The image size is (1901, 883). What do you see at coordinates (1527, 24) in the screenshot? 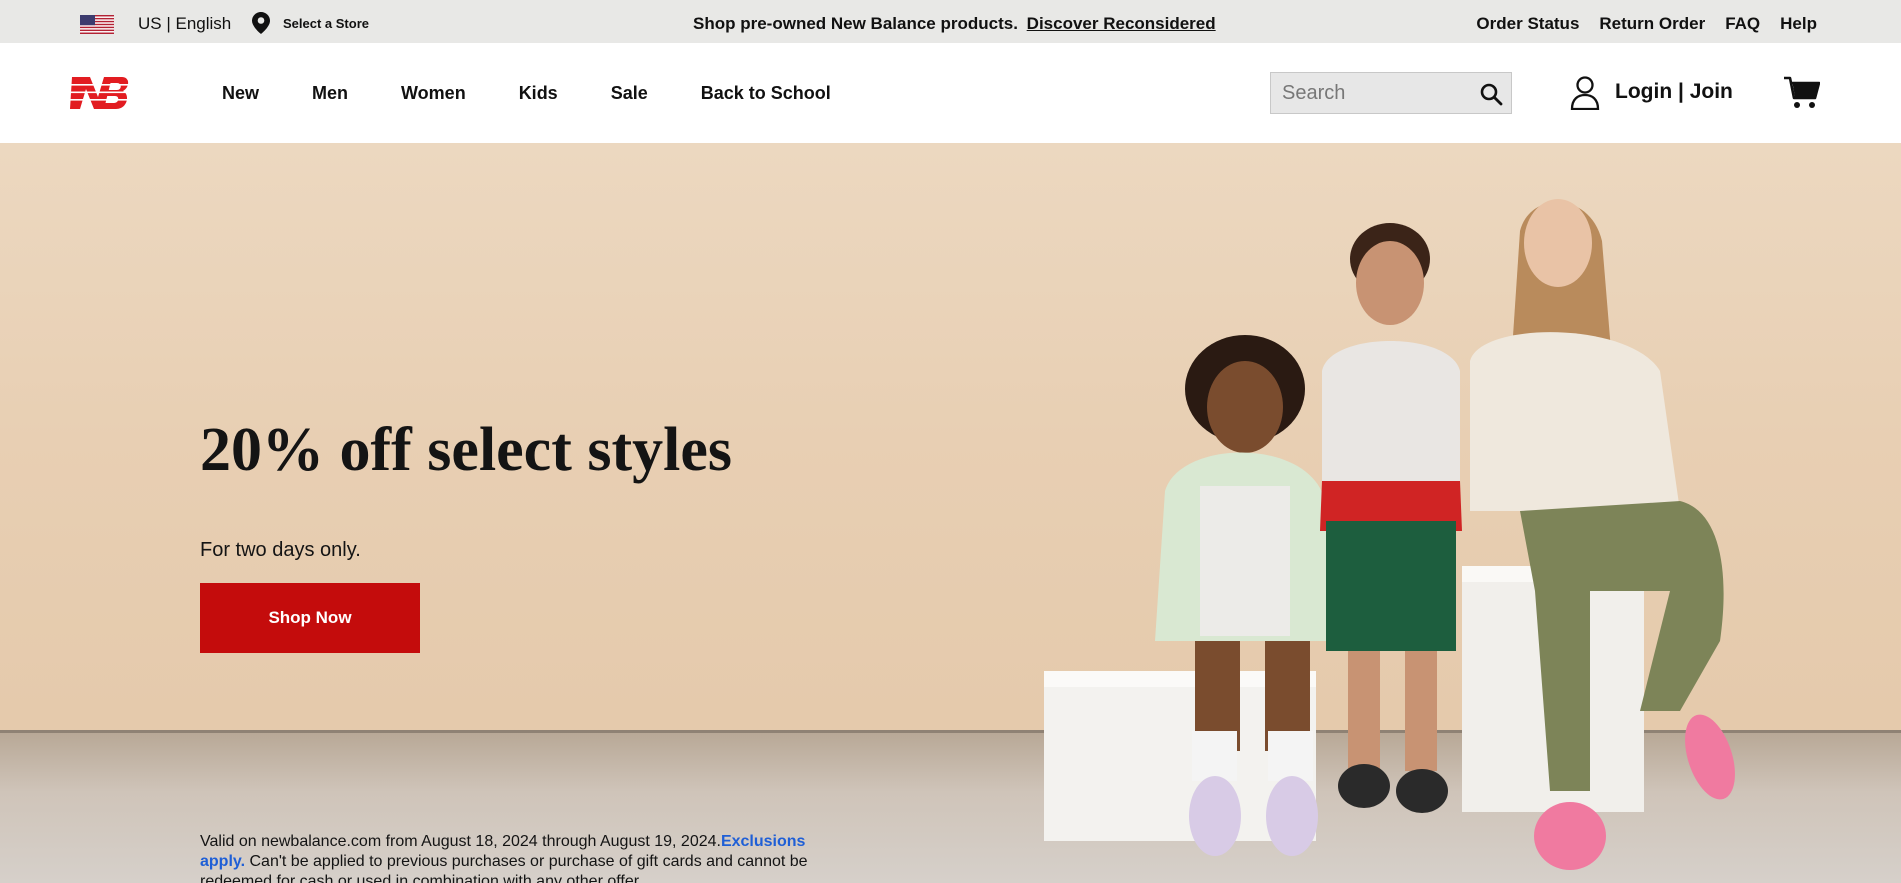
I see `order-status-link: Order Status` at bounding box center [1527, 24].